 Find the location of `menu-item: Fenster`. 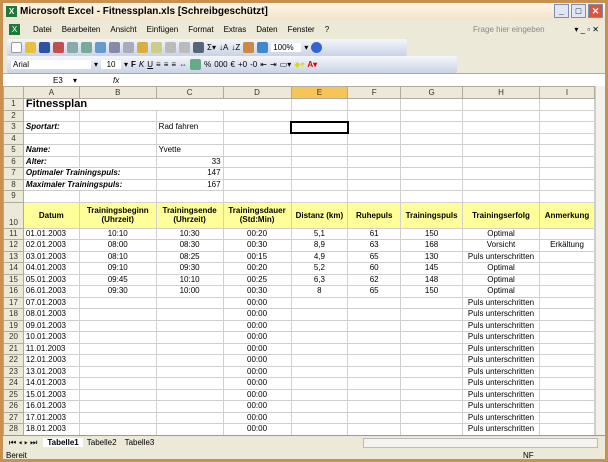

menu-item: Fenster is located at coordinates (301, 29).